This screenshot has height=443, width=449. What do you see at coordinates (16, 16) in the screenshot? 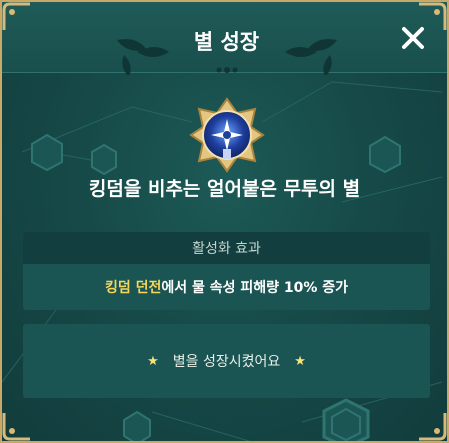
I see `corner-ornament-top-left` at bounding box center [16, 16].